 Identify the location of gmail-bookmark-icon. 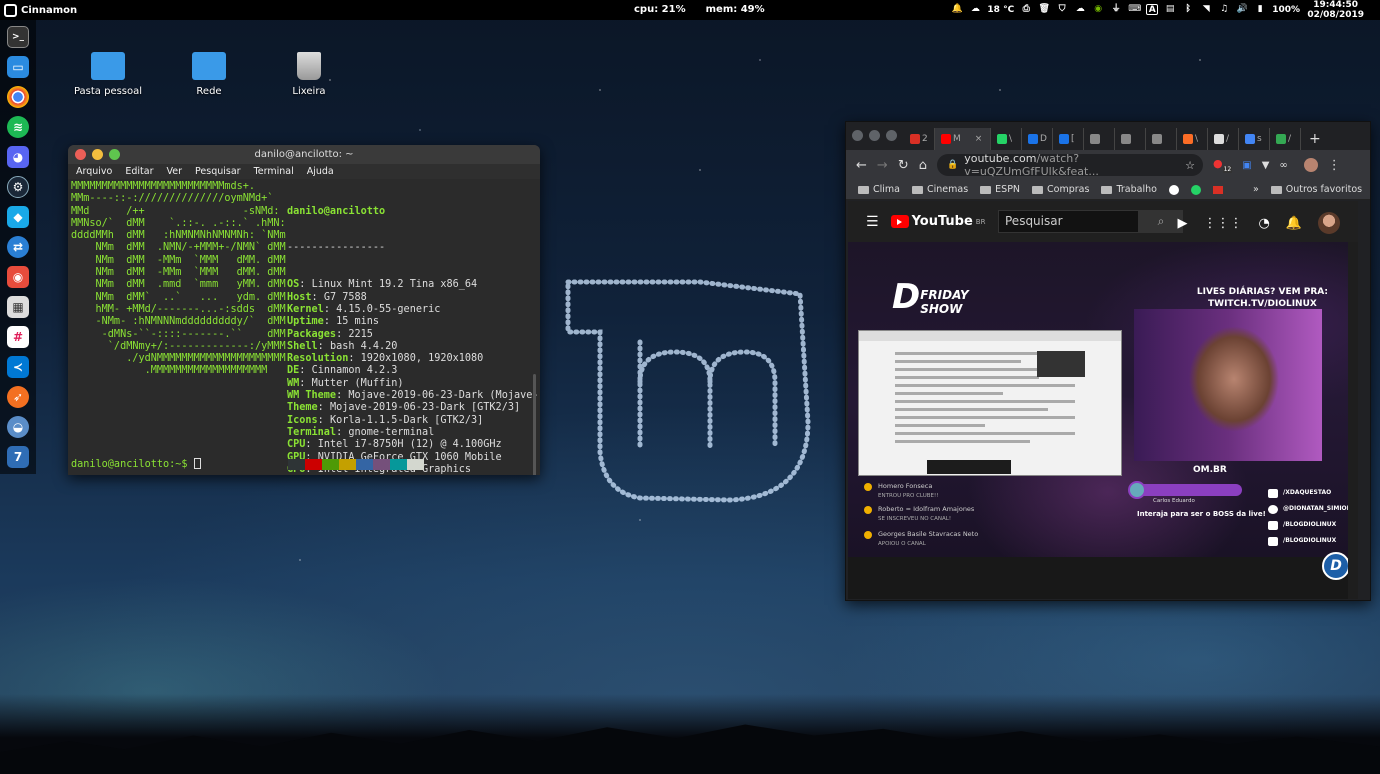
(1217, 189).